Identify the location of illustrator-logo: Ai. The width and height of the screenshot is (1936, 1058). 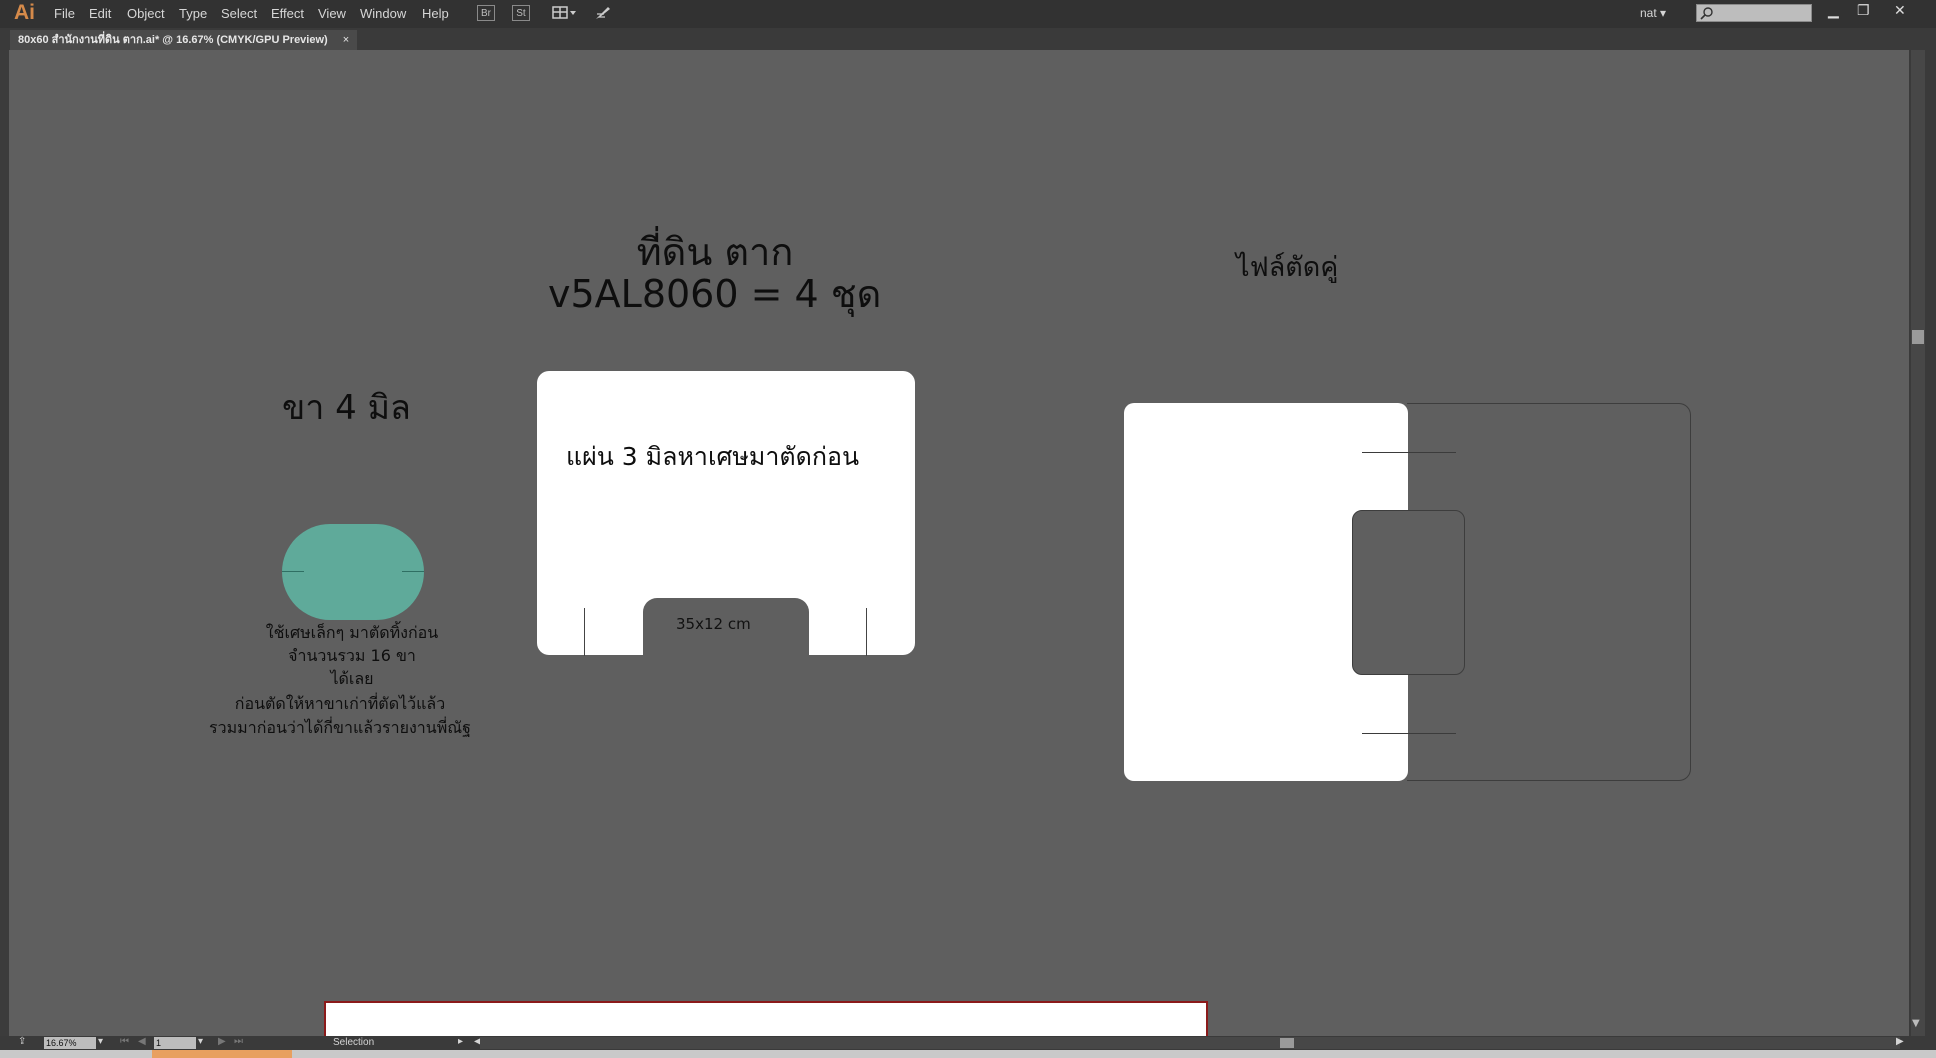
(24, 12).